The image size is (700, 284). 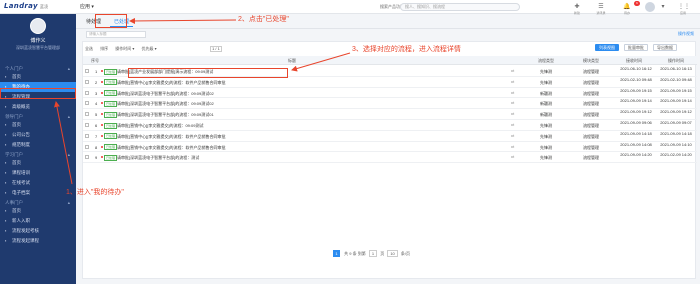 I want to click on section-learning: 学习门户 ▴, so click(x=38, y=154).